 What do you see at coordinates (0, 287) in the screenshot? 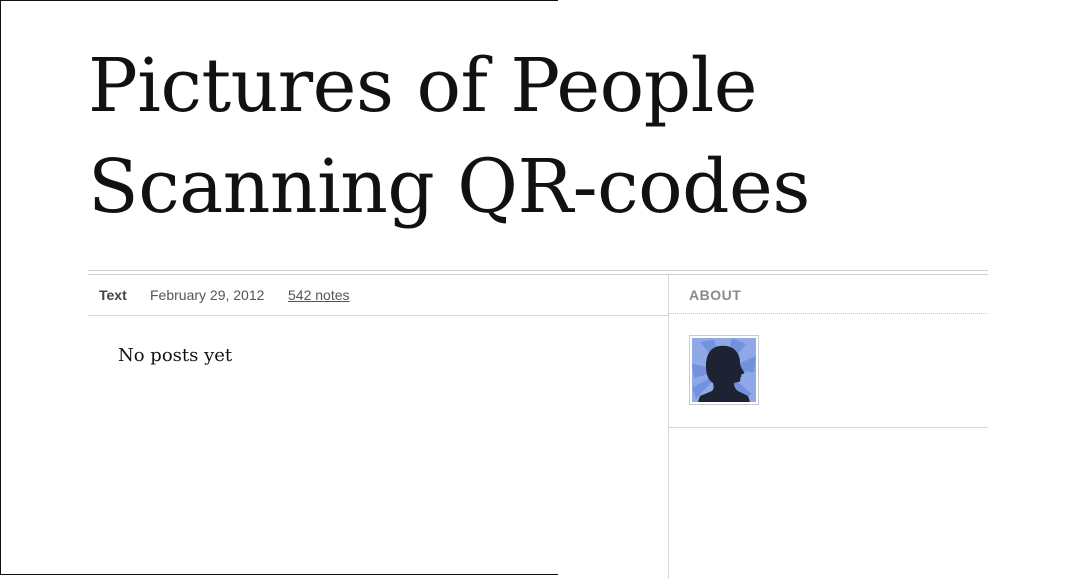
I see `window-frame-left` at bounding box center [0, 287].